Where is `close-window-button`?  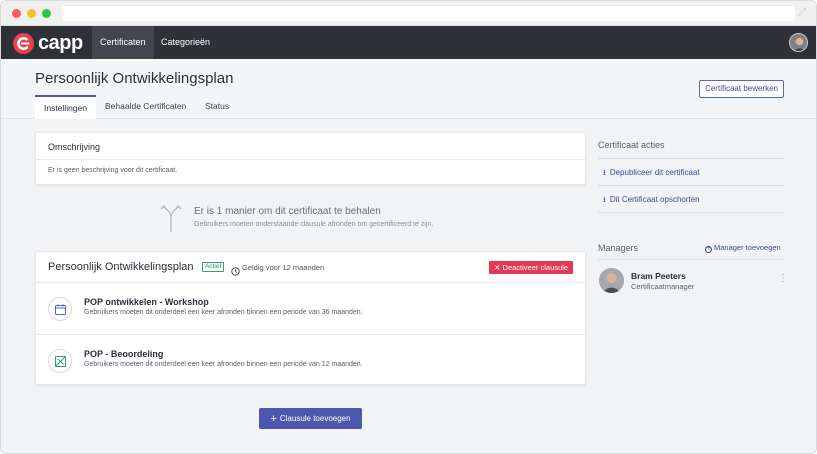 close-window-button is located at coordinates (16, 13).